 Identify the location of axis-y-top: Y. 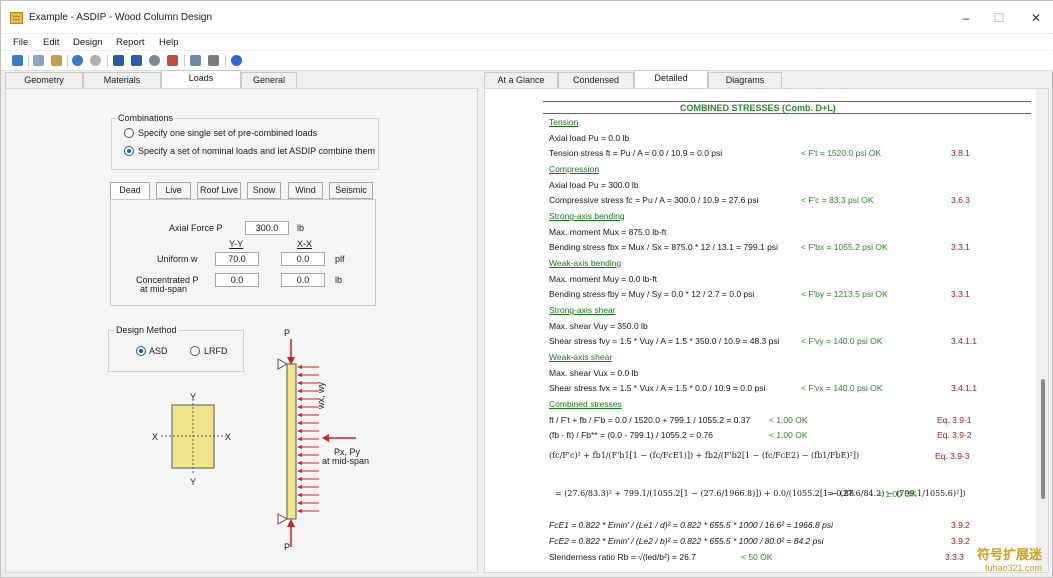
(193, 397).